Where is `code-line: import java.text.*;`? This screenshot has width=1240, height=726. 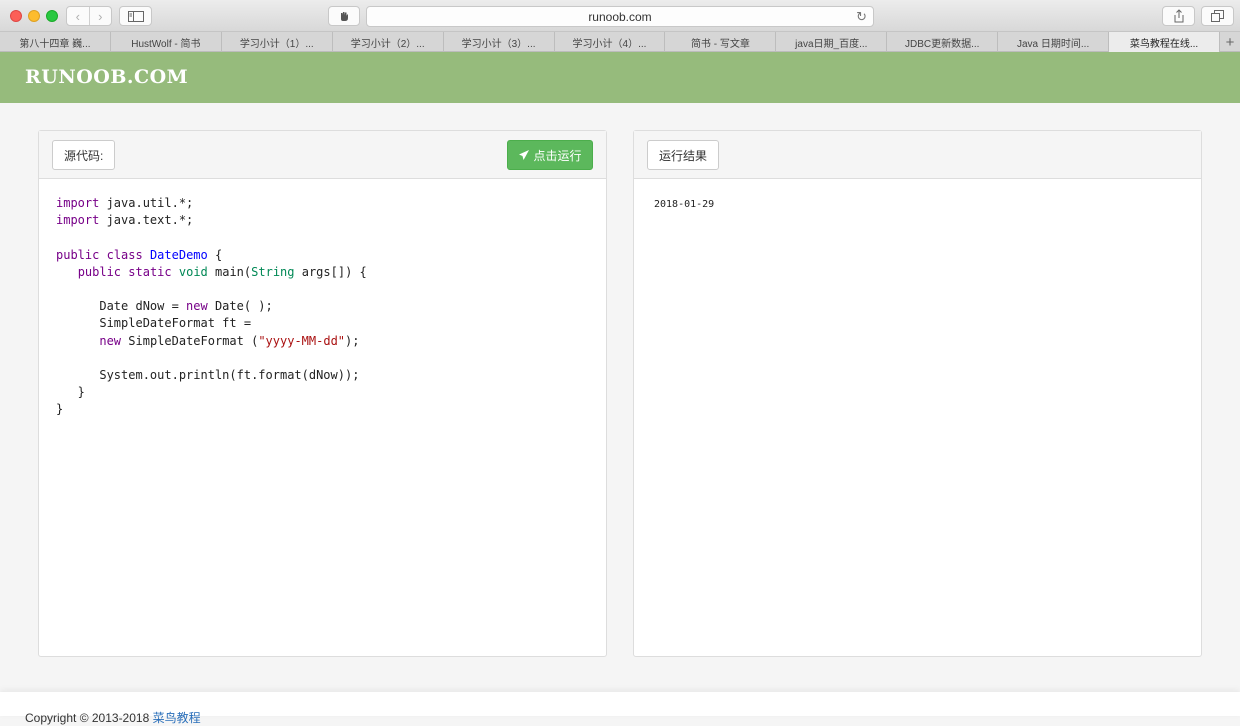
code-line: import java.text.*; is located at coordinates (125, 220).